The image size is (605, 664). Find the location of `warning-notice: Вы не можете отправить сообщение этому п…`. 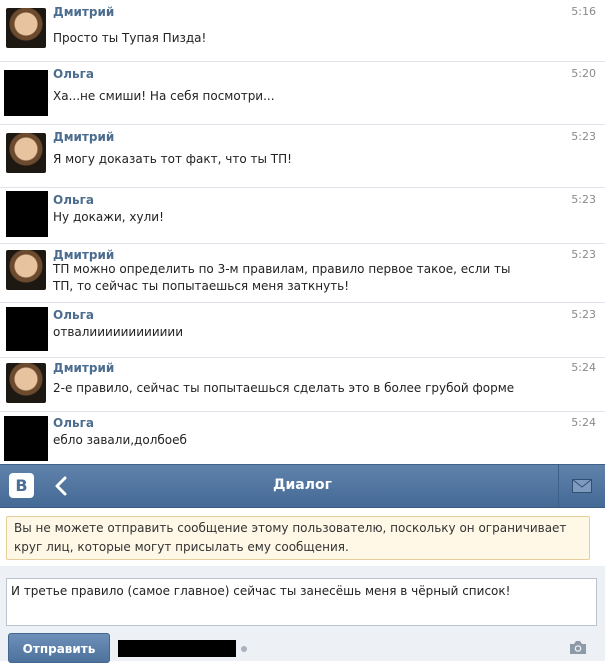

warning-notice: Вы не можете отправить сообщение этому п… is located at coordinates (298, 538).